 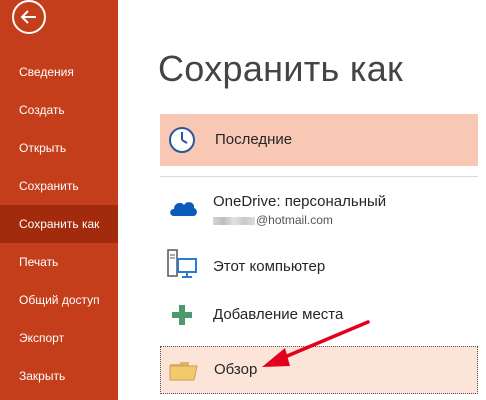 What do you see at coordinates (42, 110) in the screenshot?
I see `sidebar-item-label: Создать` at bounding box center [42, 110].